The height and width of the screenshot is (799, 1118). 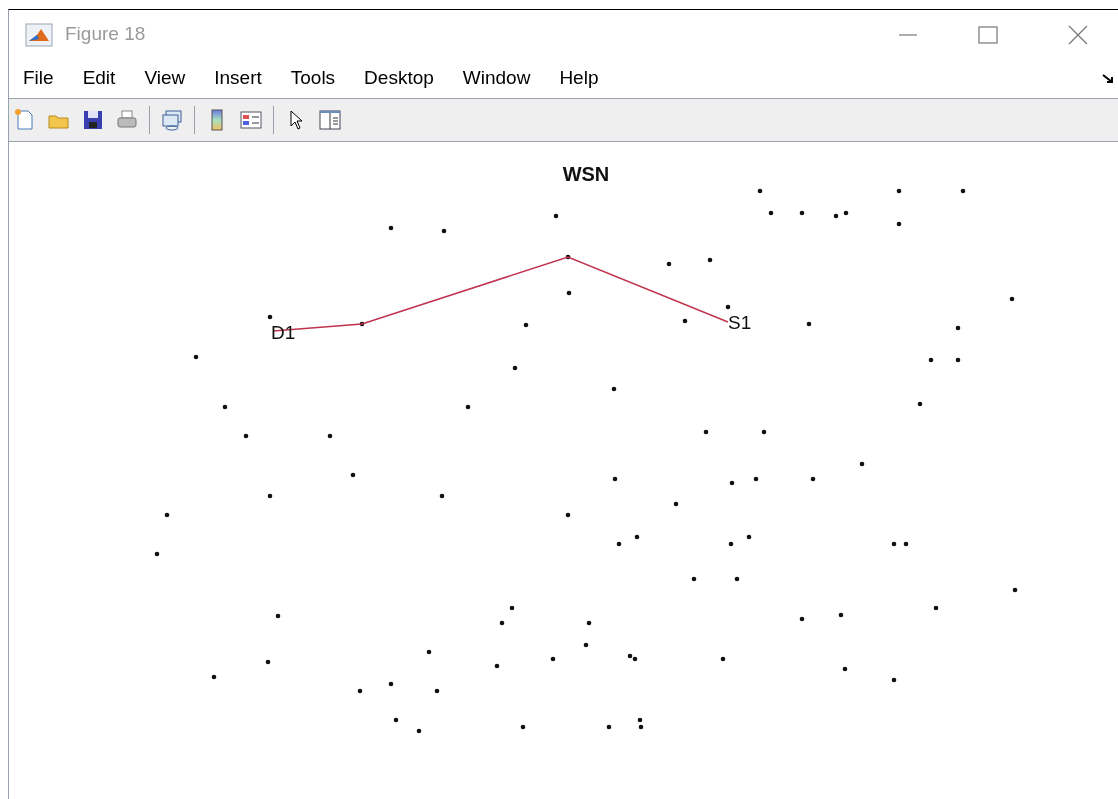 What do you see at coordinates (165, 78) in the screenshot?
I see `menu-item: View` at bounding box center [165, 78].